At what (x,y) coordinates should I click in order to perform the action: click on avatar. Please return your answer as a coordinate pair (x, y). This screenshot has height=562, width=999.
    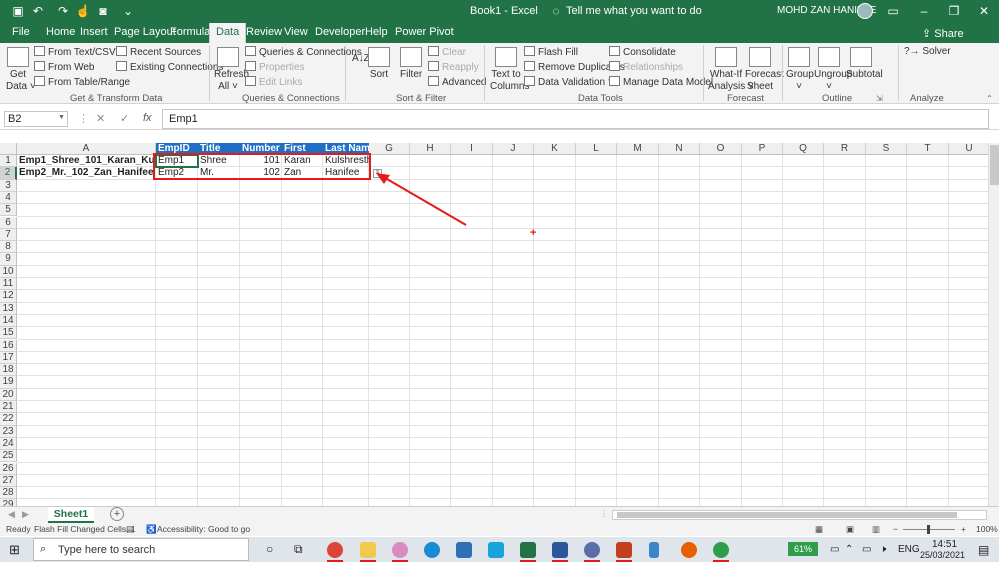
    Looking at the image, I should click on (865, 11).